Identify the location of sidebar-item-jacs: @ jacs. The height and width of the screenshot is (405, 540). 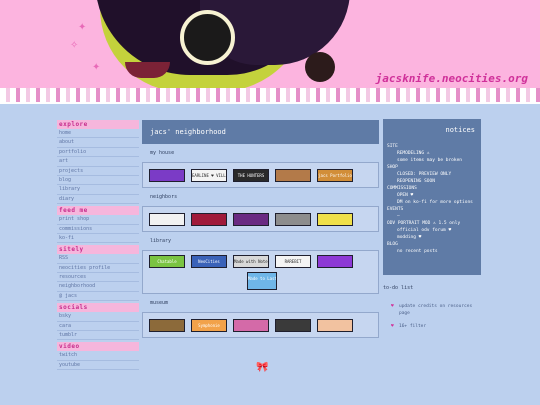
(98, 297).